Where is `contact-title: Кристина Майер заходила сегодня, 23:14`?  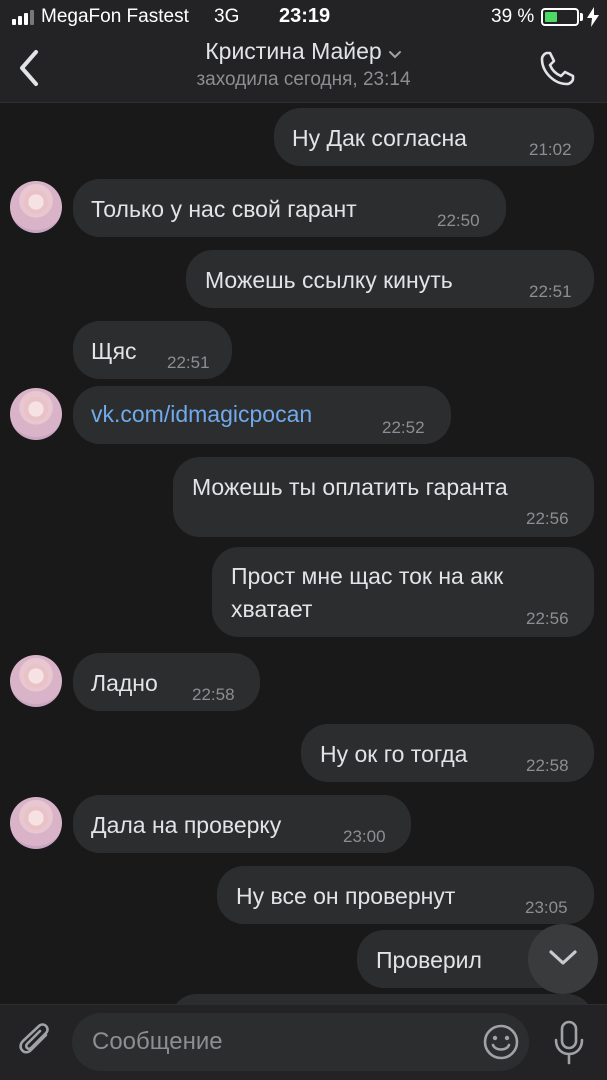
contact-title: Кристина Майер заходила сегодня, 23:14 is located at coordinates (303, 64).